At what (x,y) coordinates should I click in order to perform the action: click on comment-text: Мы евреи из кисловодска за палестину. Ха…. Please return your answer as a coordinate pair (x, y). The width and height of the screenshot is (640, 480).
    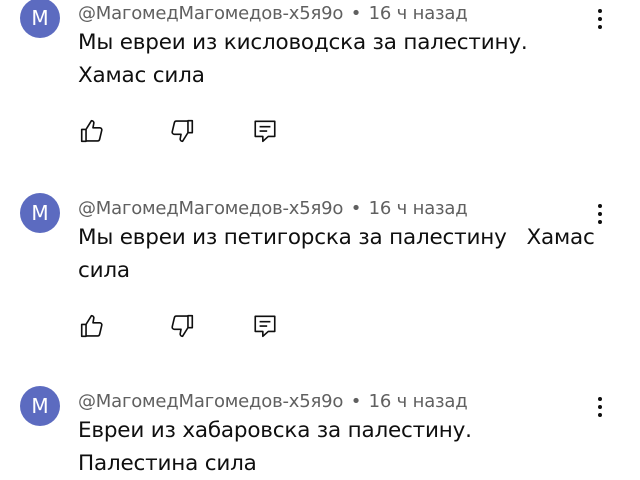
    Looking at the image, I should click on (306, 59).